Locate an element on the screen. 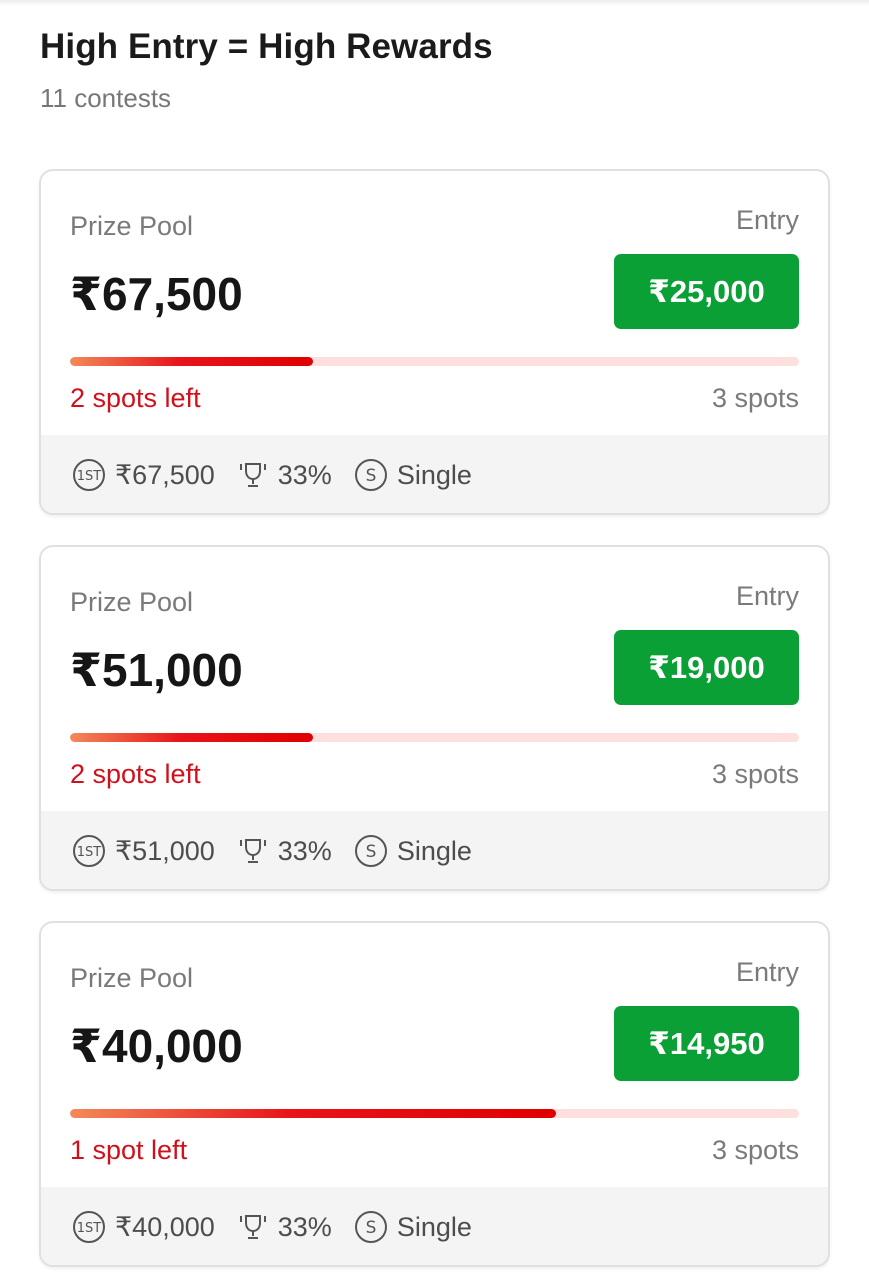 This screenshot has width=869, height=1280. first-prize-info: 1ST ₹51,000 is located at coordinates (143, 851).